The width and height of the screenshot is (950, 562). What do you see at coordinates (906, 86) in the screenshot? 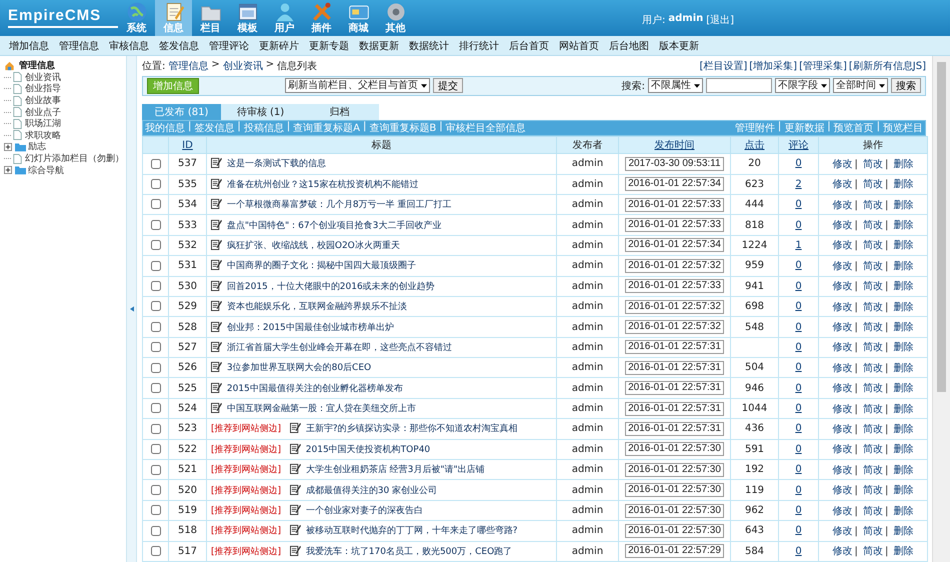
I see `search-button: 搜索` at bounding box center [906, 86].